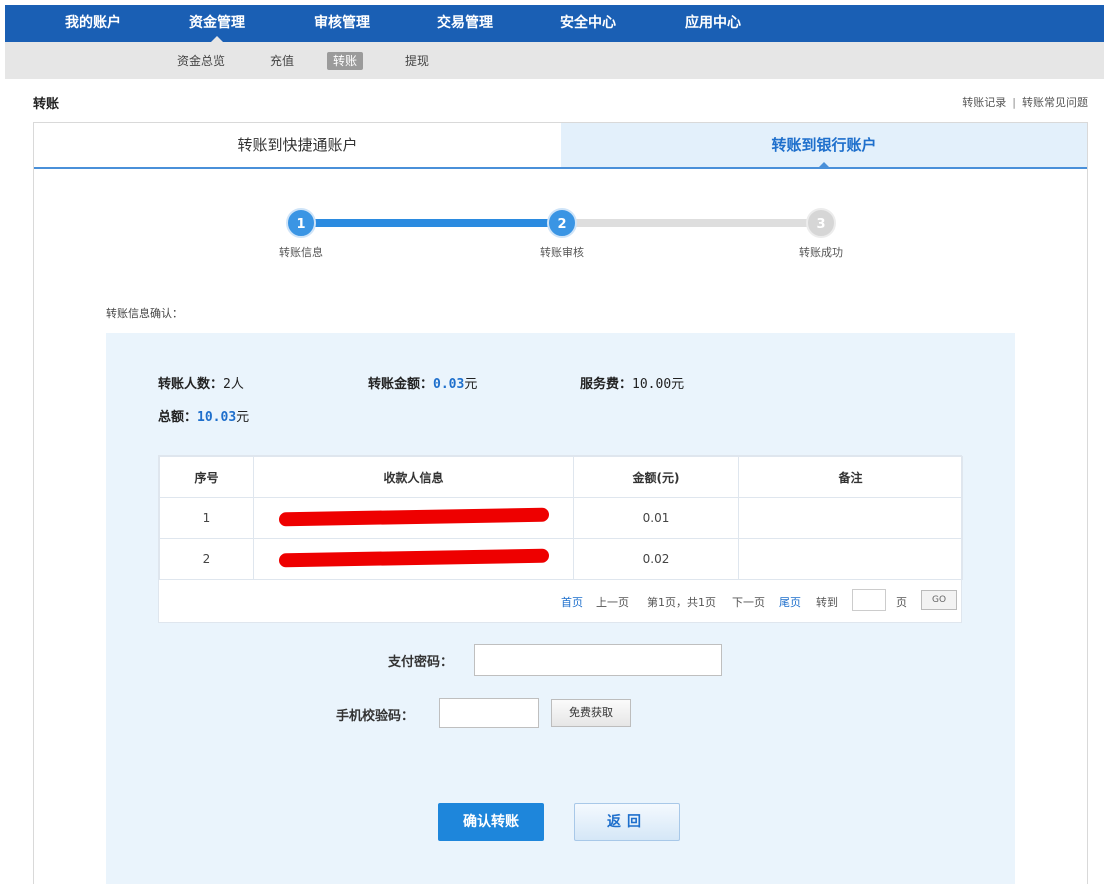 Image resolution: width=1104 pixels, height=884 pixels. Describe the element at coordinates (401, 384) in the screenshot. I see `amount-label: 转账金额：` at that location.